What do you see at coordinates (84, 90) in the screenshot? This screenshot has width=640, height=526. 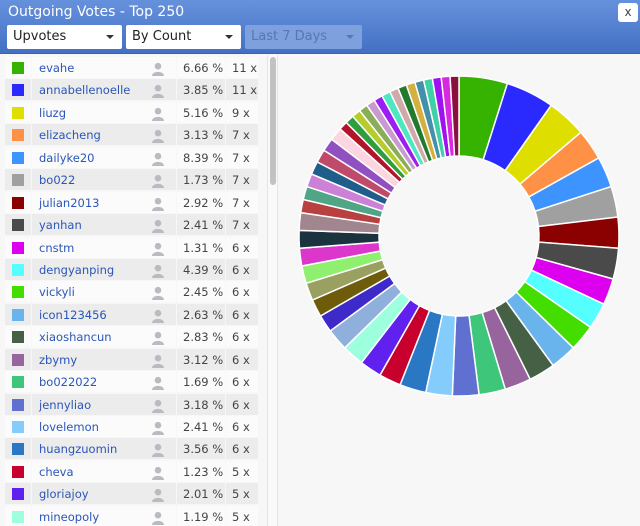 I see `user-link: annabellenoelle` at bounding box center [84, 90].